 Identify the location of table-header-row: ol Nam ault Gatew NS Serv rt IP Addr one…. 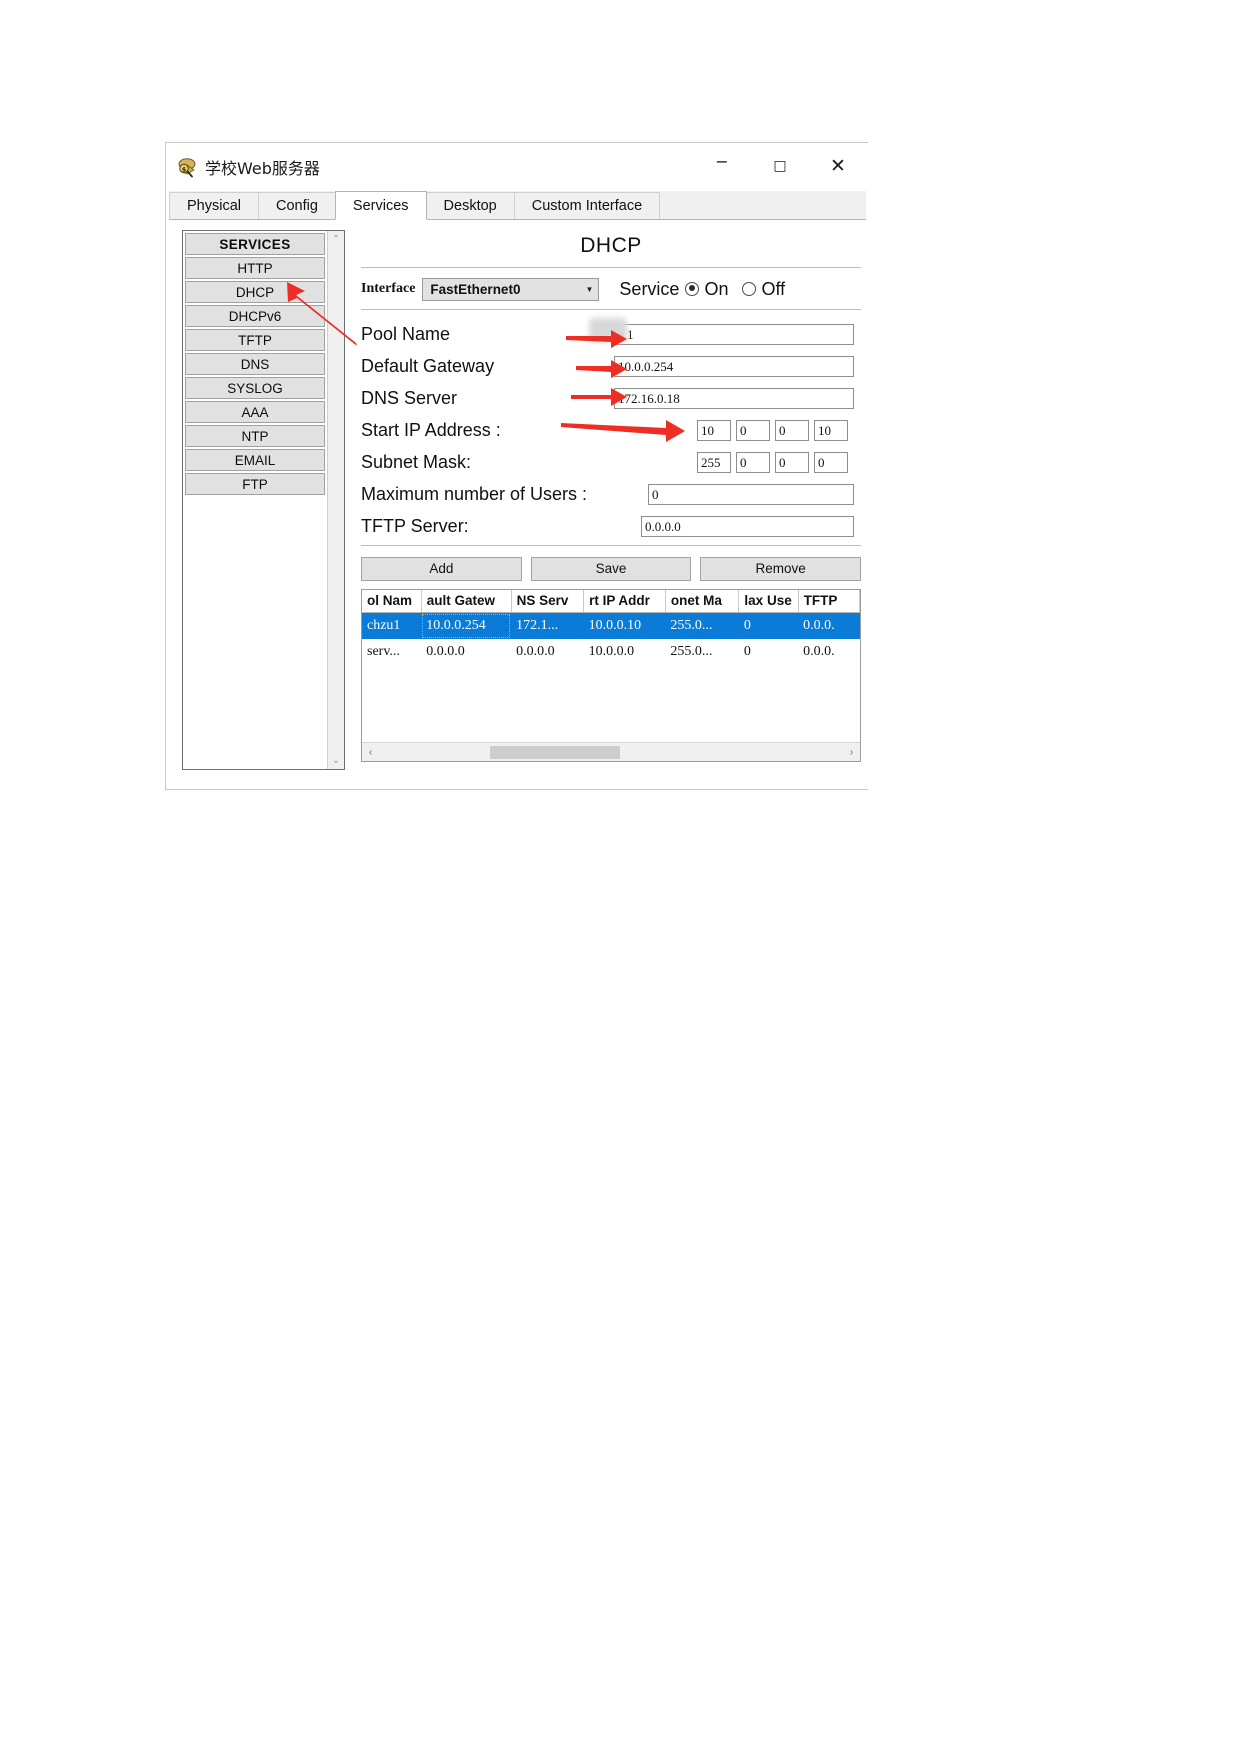
(611, 601).